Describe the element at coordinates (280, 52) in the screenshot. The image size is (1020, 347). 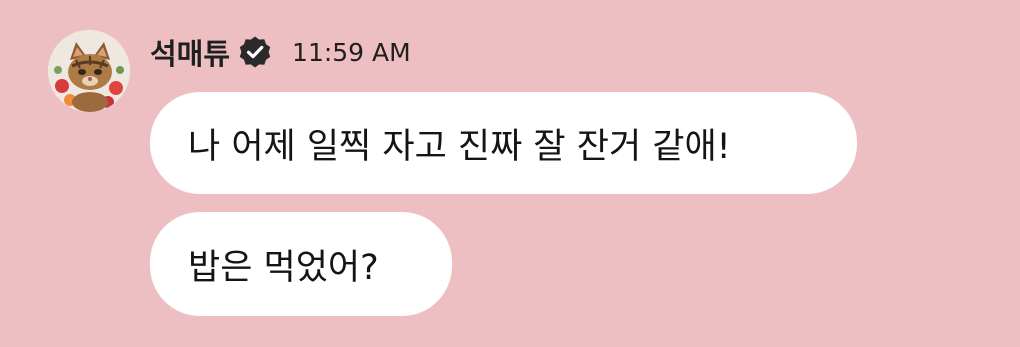
I see `message-header: 석매튜 11:59 AM` at that location.